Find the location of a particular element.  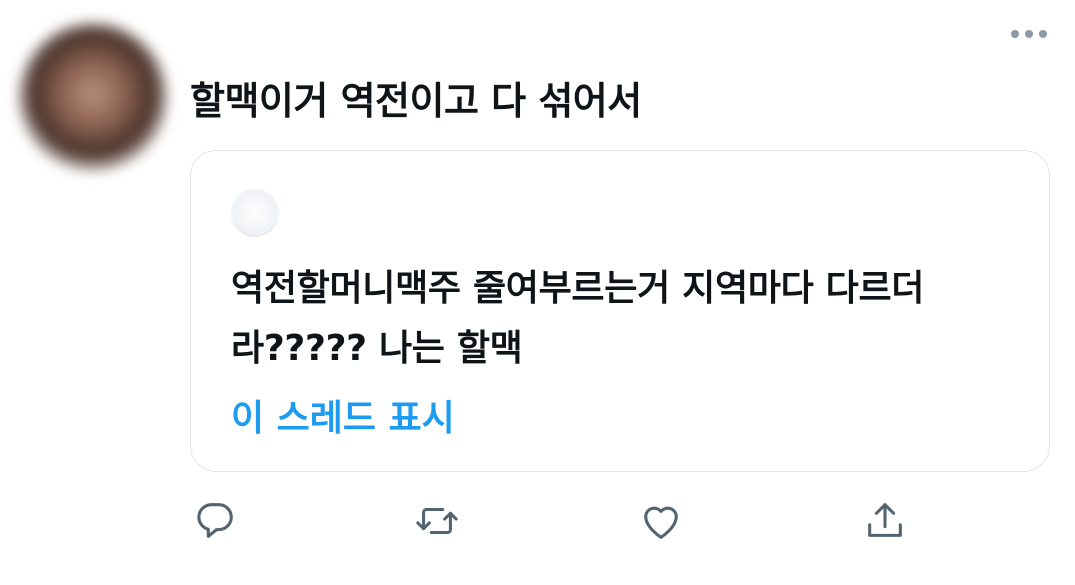

avatar is located at coordinates (93, 97).